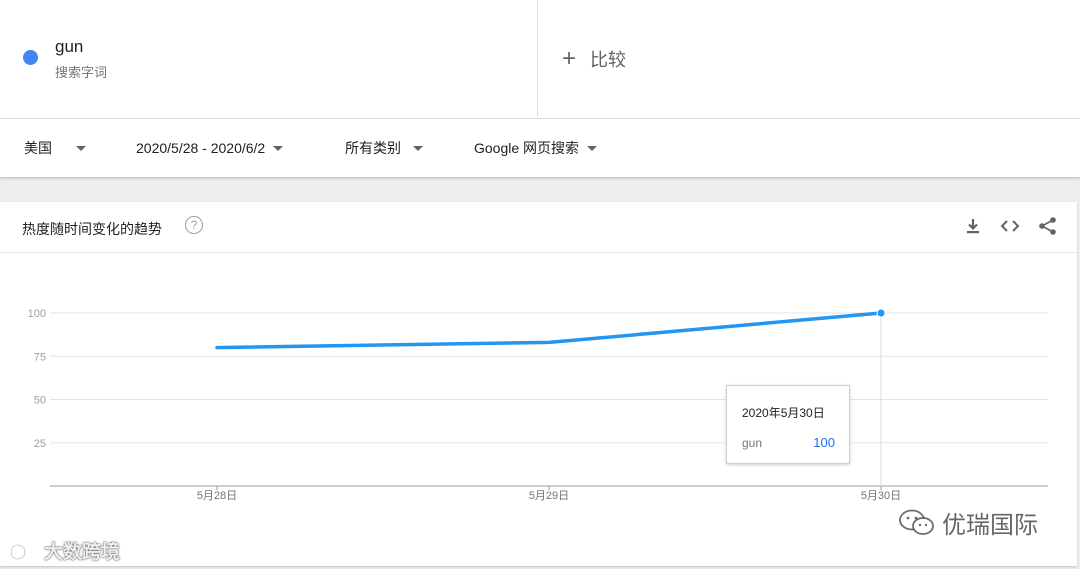 Image resolution: width=1080 pixels, height=569 pixels. I want to click on chart-tooltip: 2020年5月30日 gun 100, so click(788, 424).